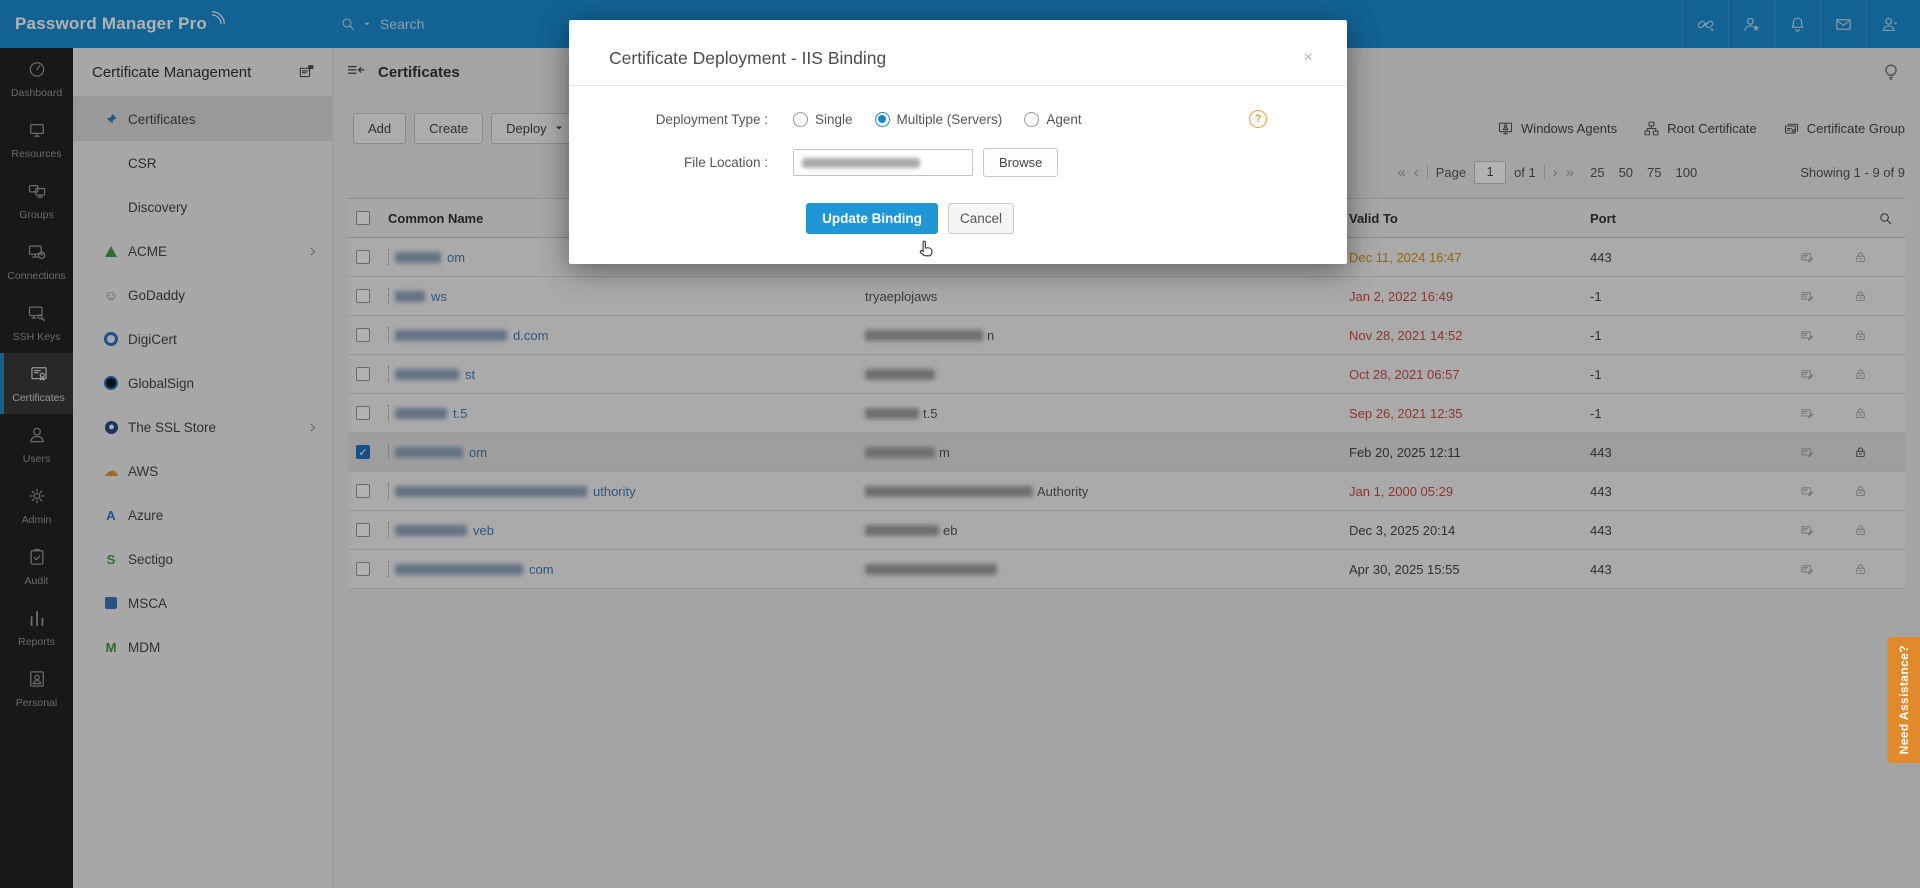  I want to click on modal-header: Certificate Deployment - IIS Binding ×, so click(958, 53).